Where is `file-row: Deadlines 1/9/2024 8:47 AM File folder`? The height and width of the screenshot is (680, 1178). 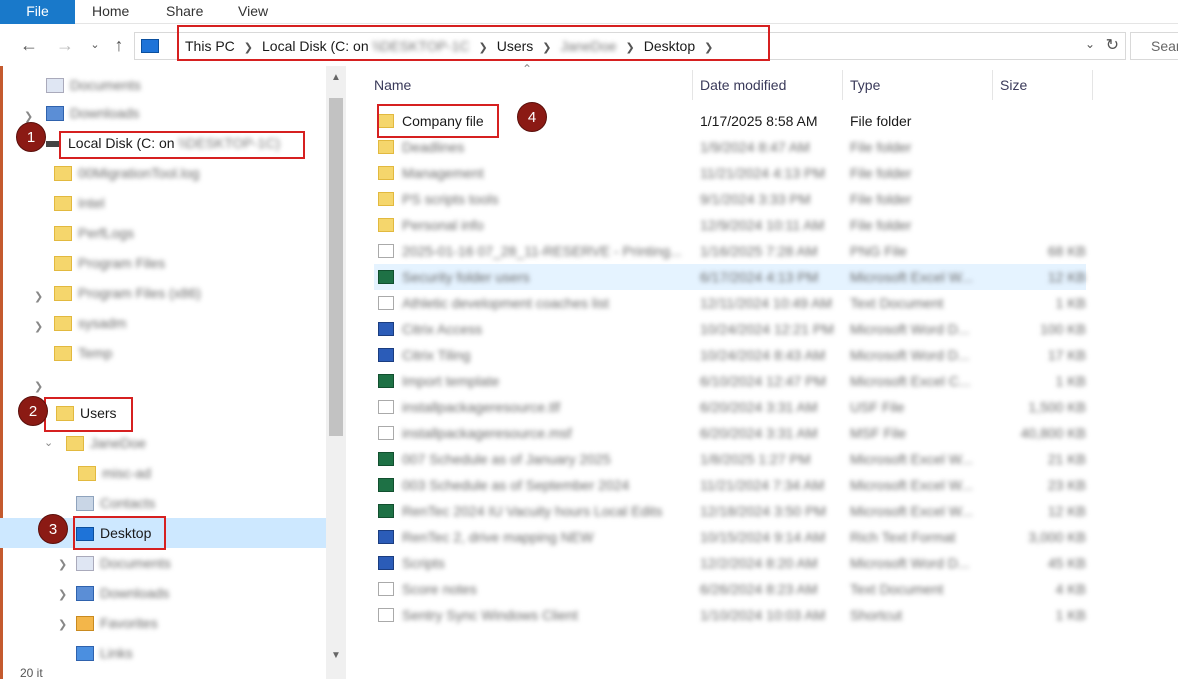 file-row: Deadlines 1/9/2024 8:47 AM File folder is located at coordinates (730, 147).